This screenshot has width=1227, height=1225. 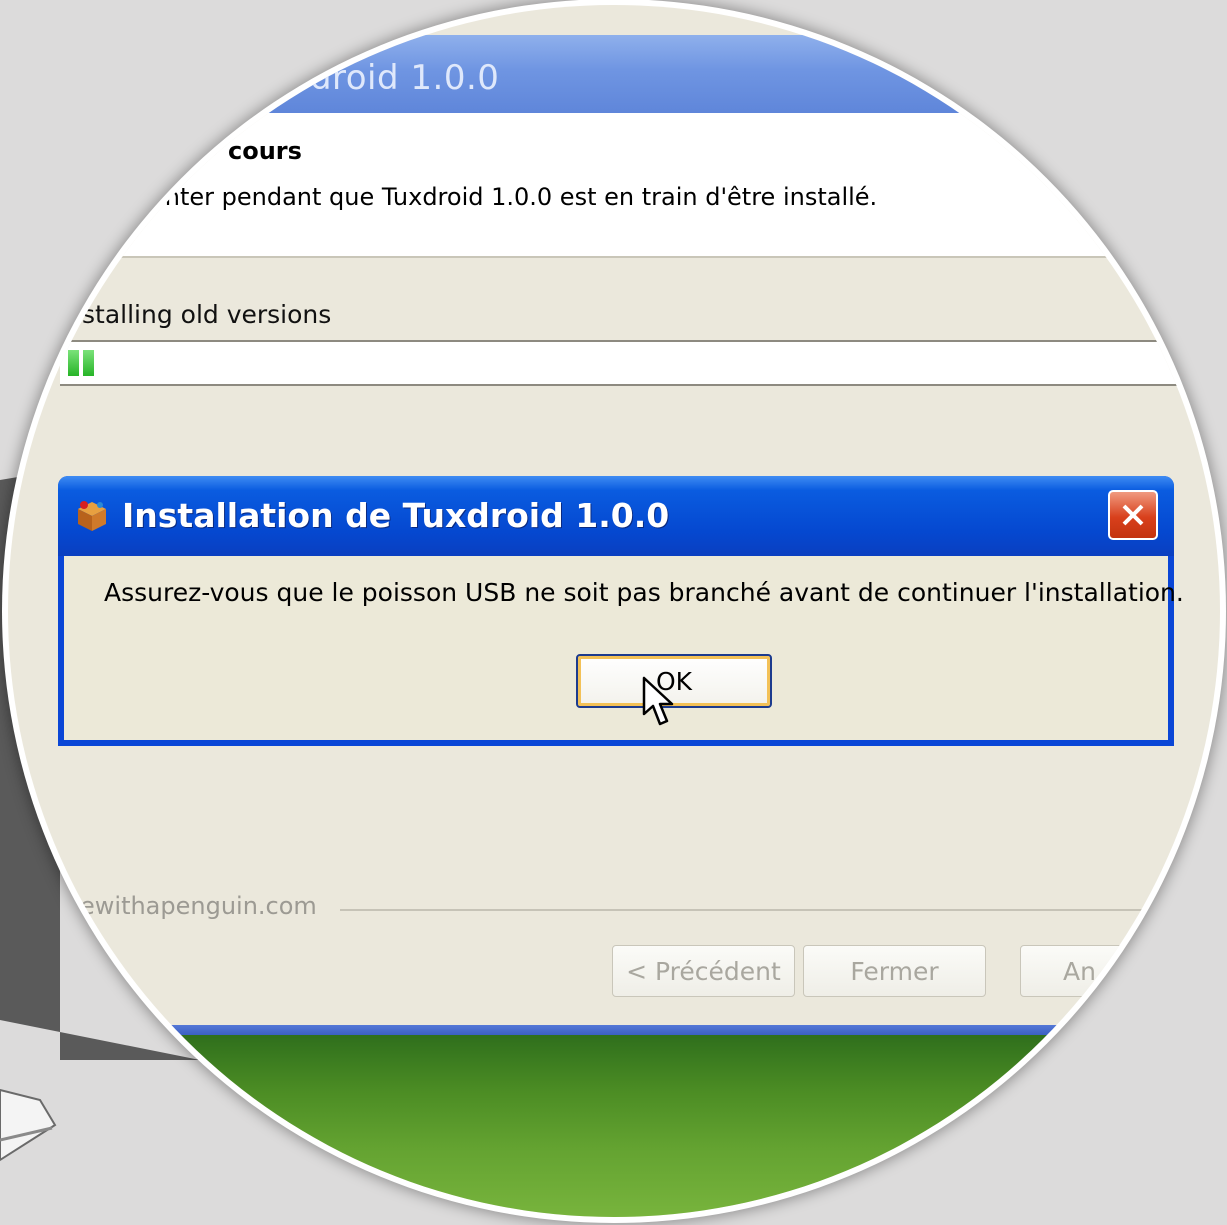 What do you see at coordinates (207, 314) in the screenshot?
I see `install-status-text: stalling old versions` at bounding box center [207, 314].